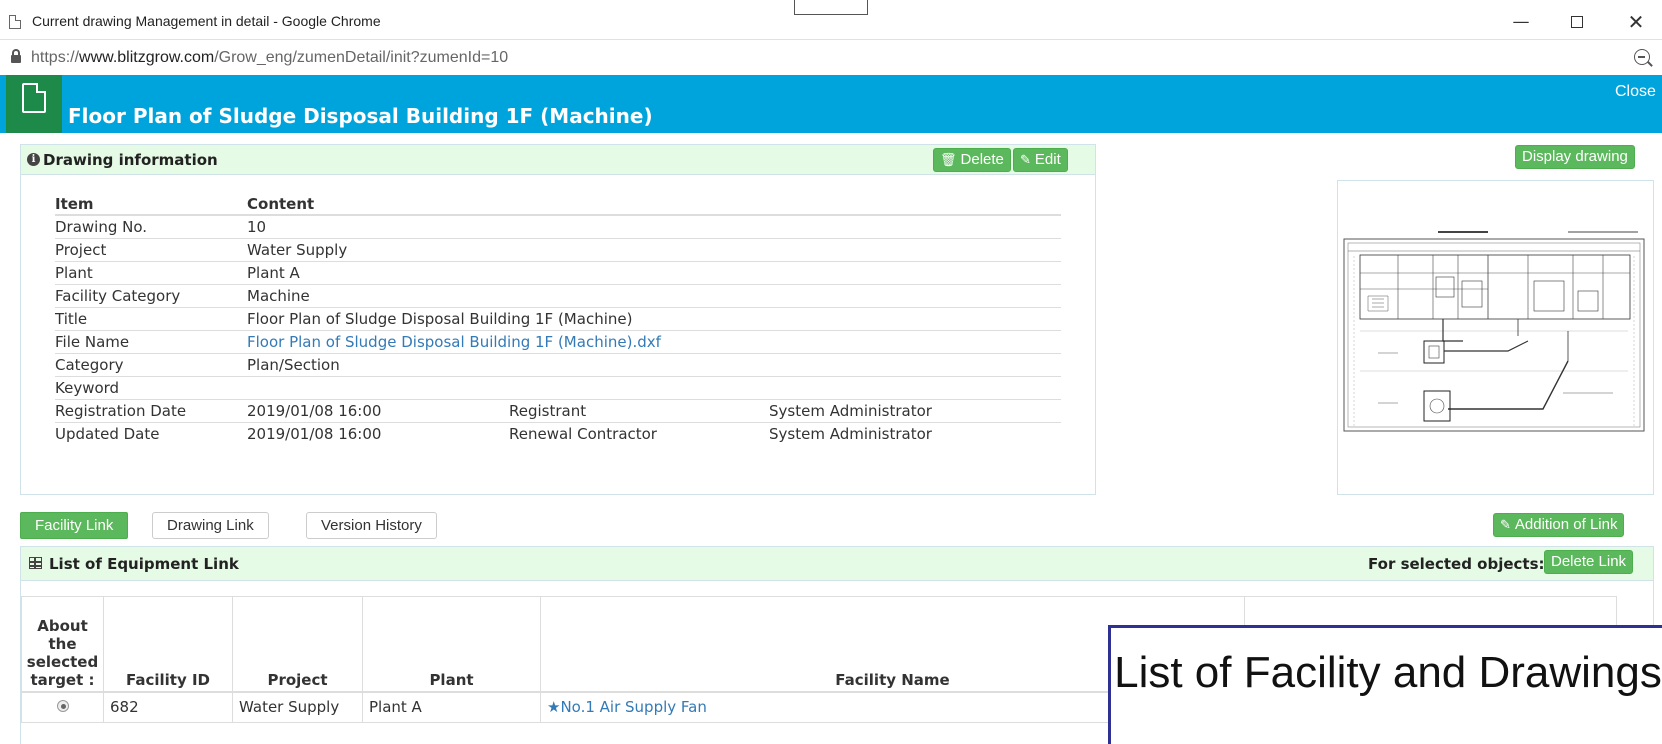 The height and width of the screenshot is (744, 1662). Describe the element at coordinates (639, 411) in the screenshot. I see `registrant-label: Registrant` at that location.